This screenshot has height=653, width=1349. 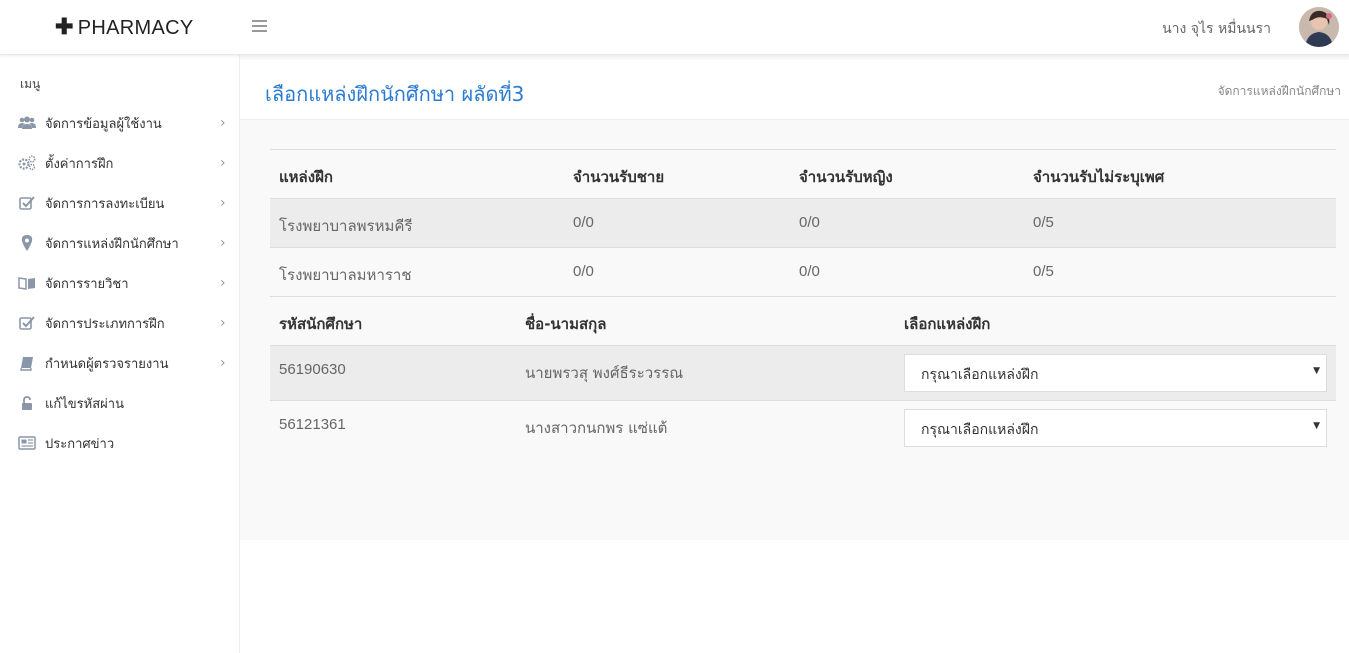 What do you see at coordinates (259, 27) in the screenshot?
I see `hamburger-menu-icon` at bounding box center [259, 27].